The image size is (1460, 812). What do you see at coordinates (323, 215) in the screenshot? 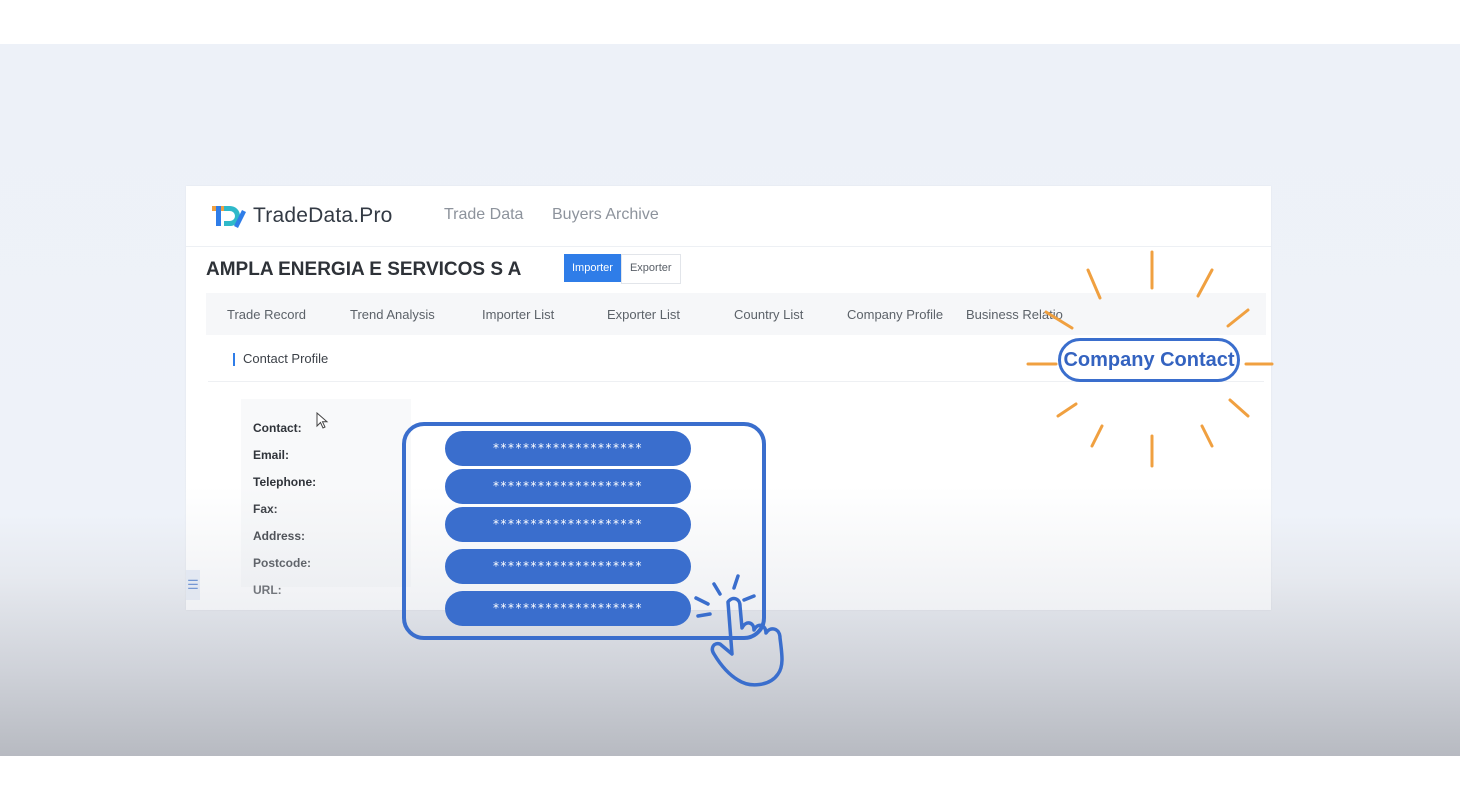
I see `brand-name: TradeData.Pro` at bounding box center [323, 215].